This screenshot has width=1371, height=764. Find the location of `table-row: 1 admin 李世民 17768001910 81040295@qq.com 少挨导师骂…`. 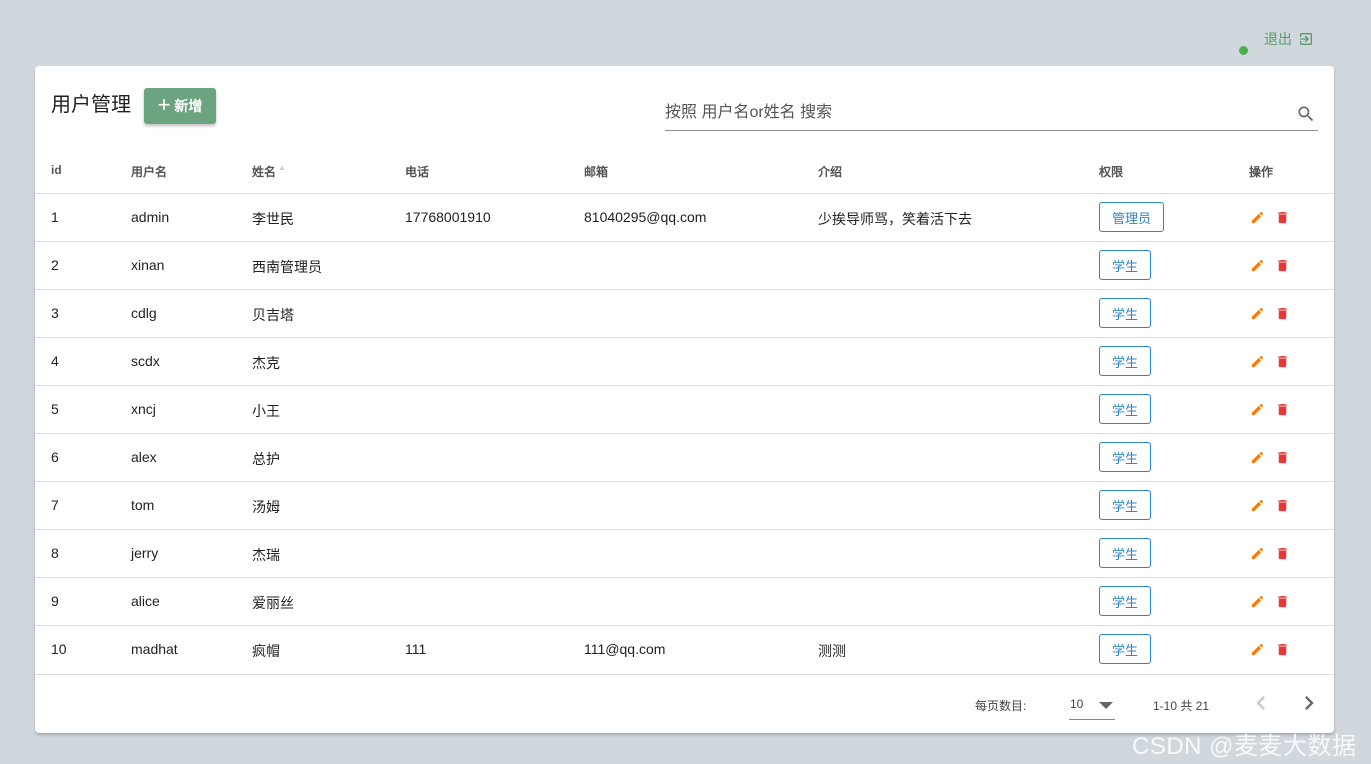

table-row: 1 admin 李世民 17768001910 81040295@qq.com 少挨导师骂… is located at coordinates (684, 218).